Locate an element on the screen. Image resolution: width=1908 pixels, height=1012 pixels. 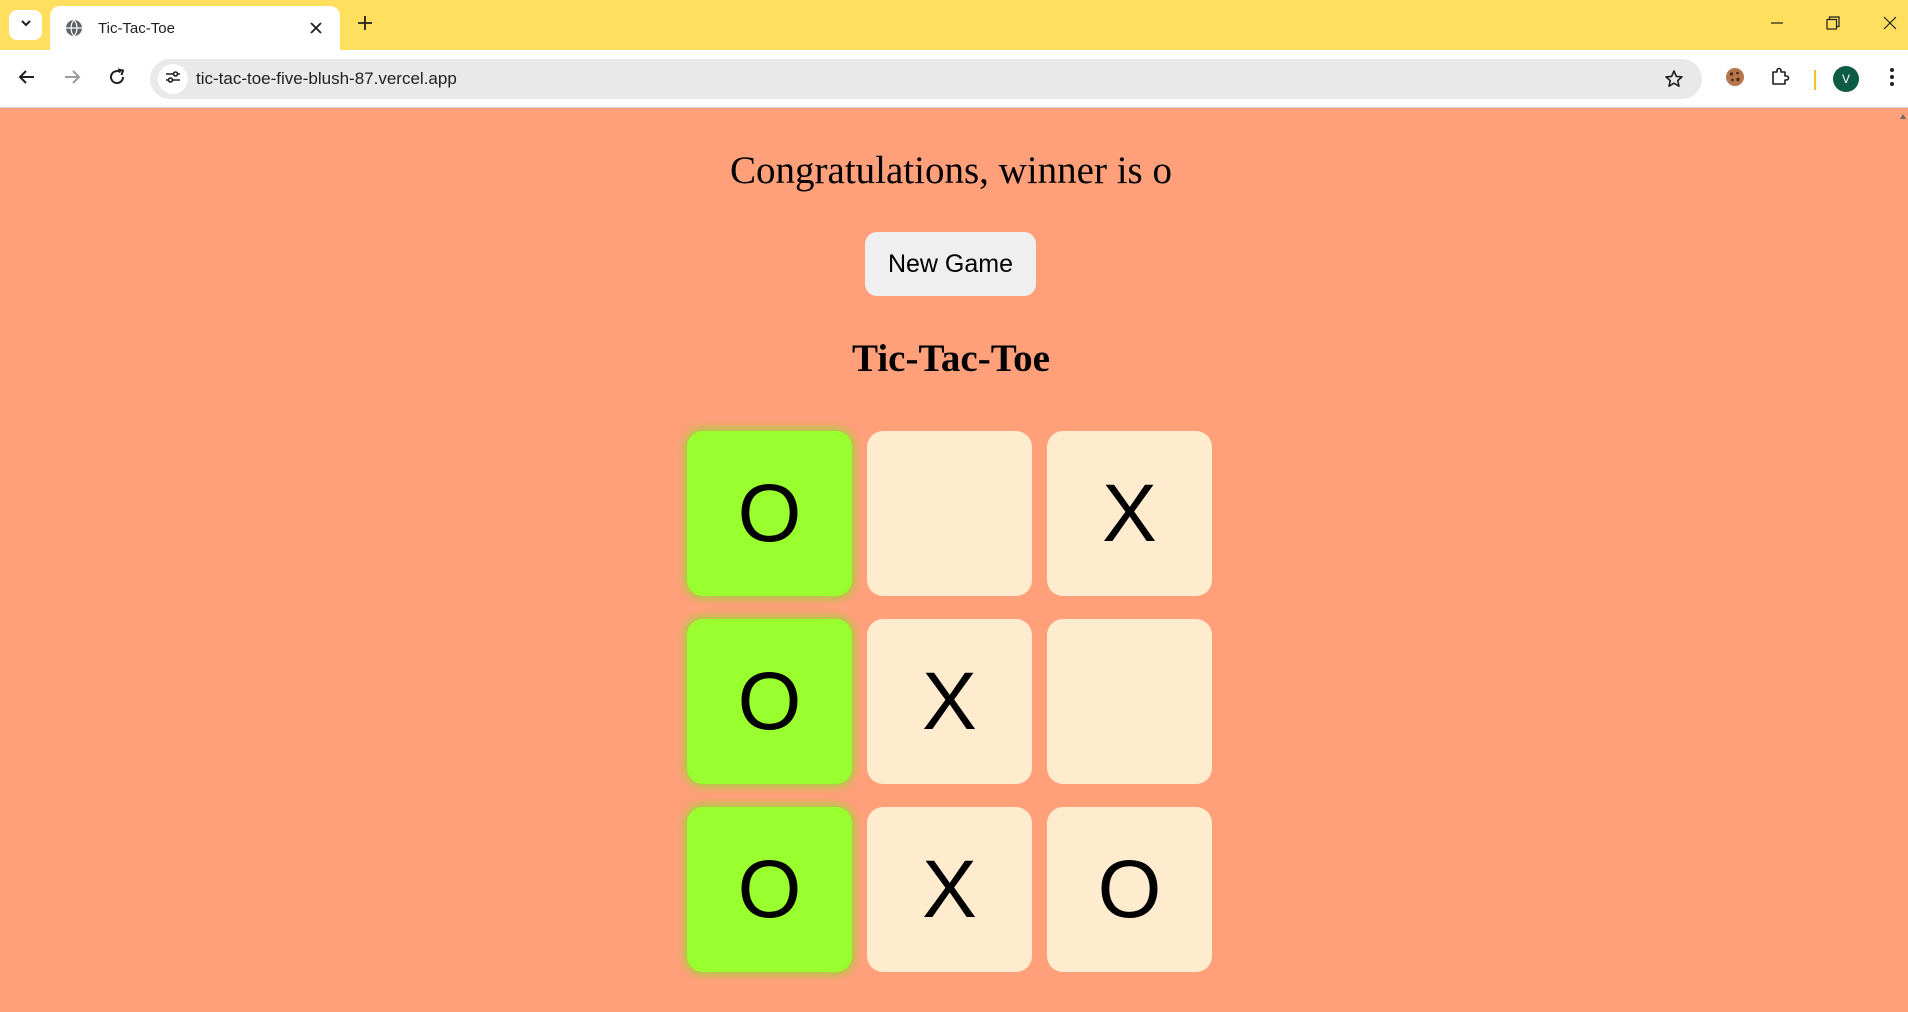
tab-search-icon is located at coordinates (26, 25).